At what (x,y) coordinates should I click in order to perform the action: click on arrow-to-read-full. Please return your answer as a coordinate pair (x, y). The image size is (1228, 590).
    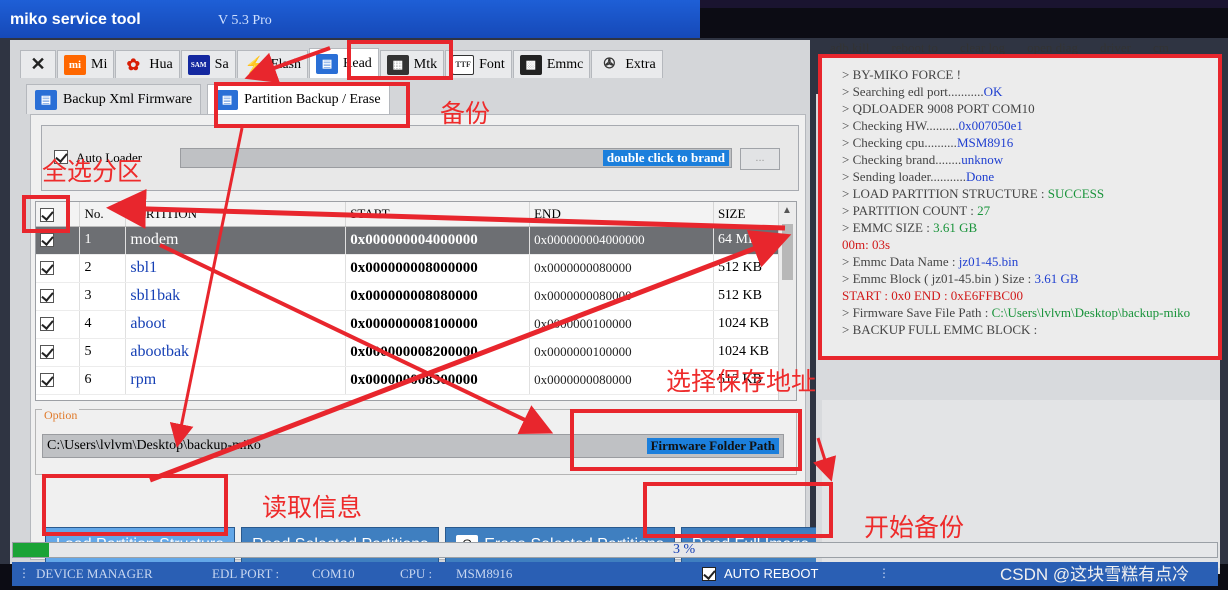
    Looking at the image, I should click on (825, 459).